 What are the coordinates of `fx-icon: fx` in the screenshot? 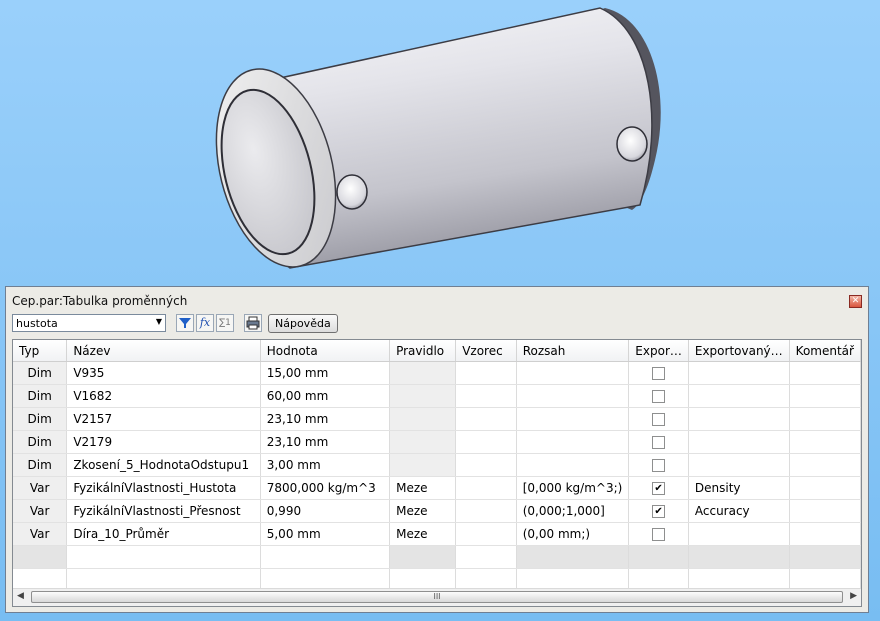 It's located at (205, 323).